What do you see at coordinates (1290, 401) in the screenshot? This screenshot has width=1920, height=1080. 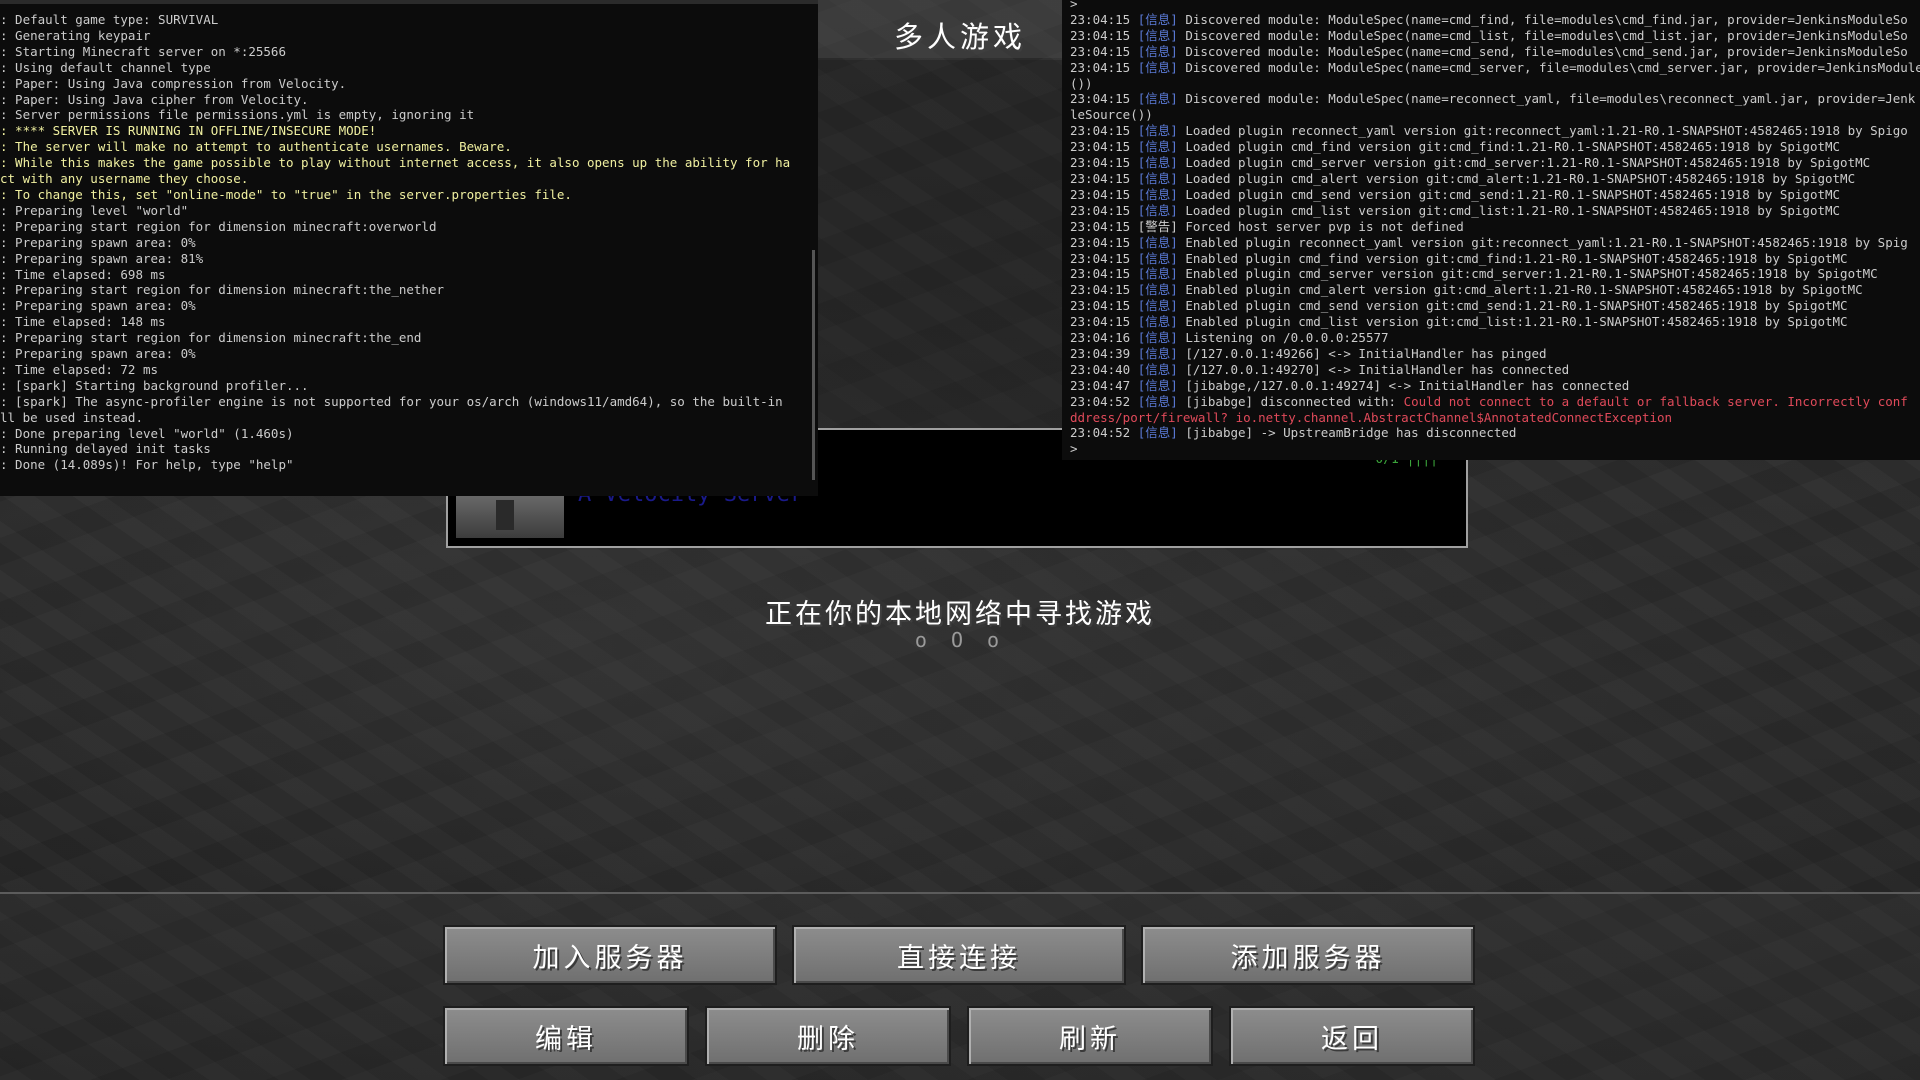 I see `log-message: [jibabge] disconnected with:` at bounding box center [1290, 401].